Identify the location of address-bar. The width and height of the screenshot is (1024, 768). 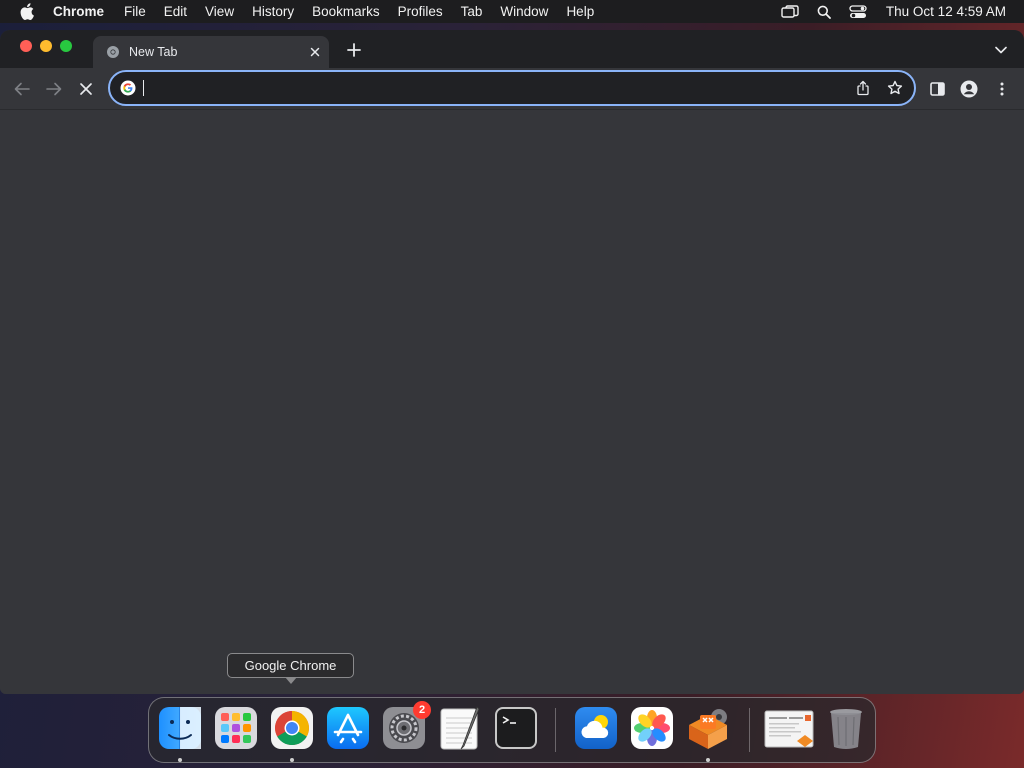
(512, 88).